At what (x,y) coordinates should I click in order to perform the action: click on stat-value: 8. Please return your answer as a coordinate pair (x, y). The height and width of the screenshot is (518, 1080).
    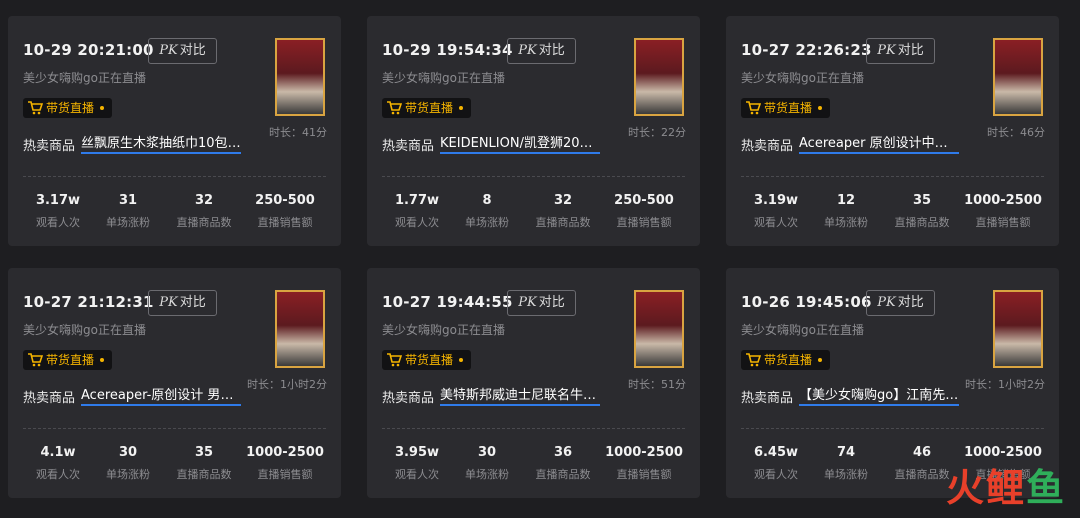
    Looking at the image, I should click on (487, 200).